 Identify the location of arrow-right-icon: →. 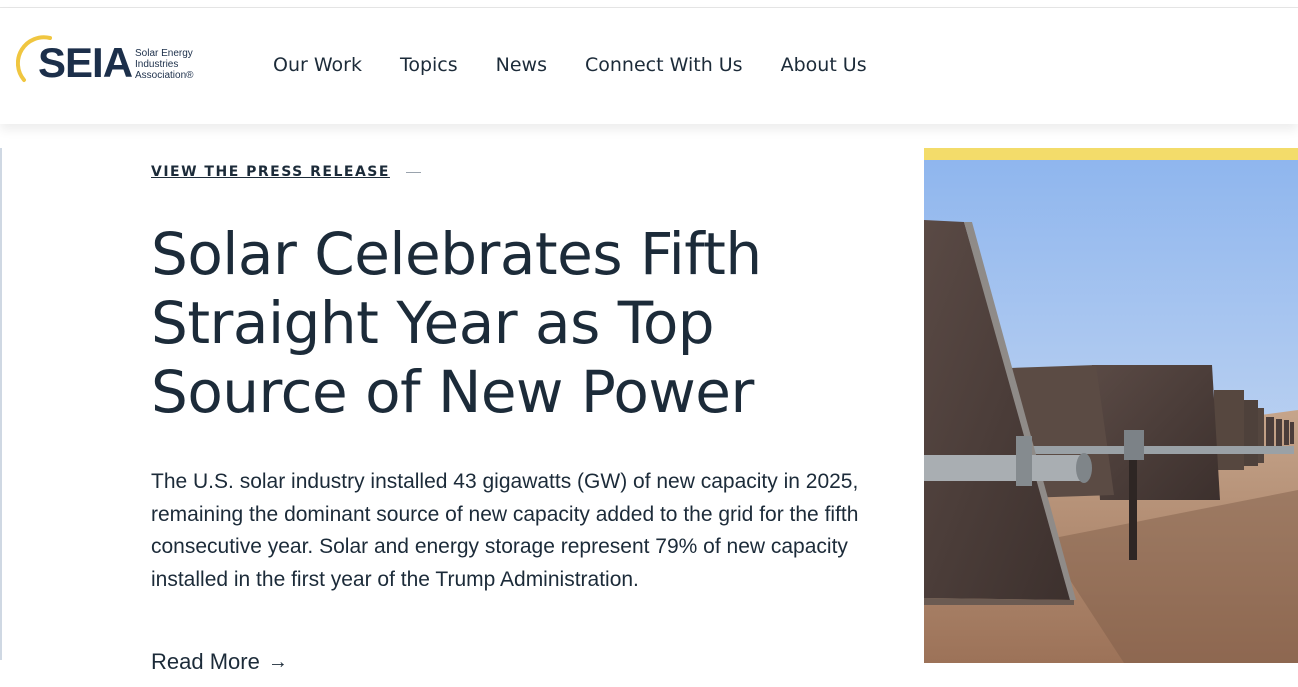
(277, 662).